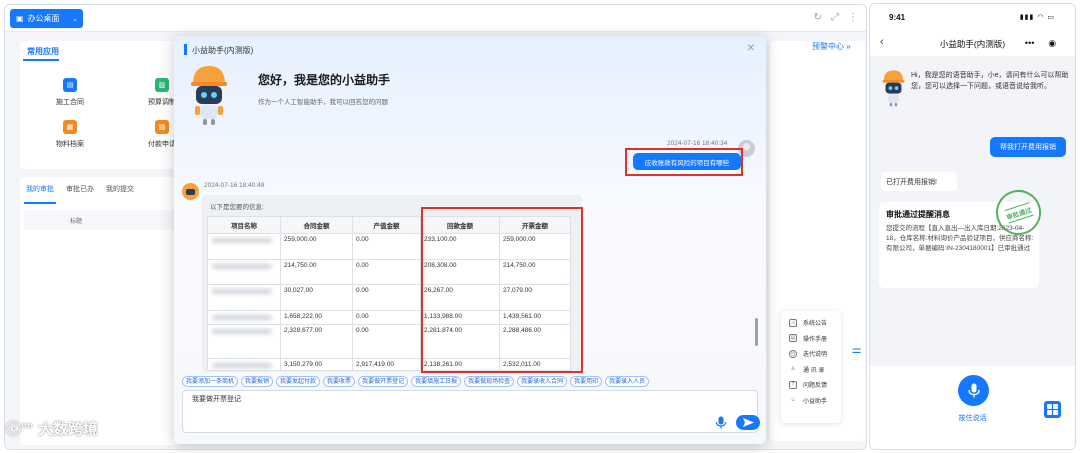  Describe the element at coordinates (70, 102) in the screenshot. I see `app-label: 施工合同` at that location.